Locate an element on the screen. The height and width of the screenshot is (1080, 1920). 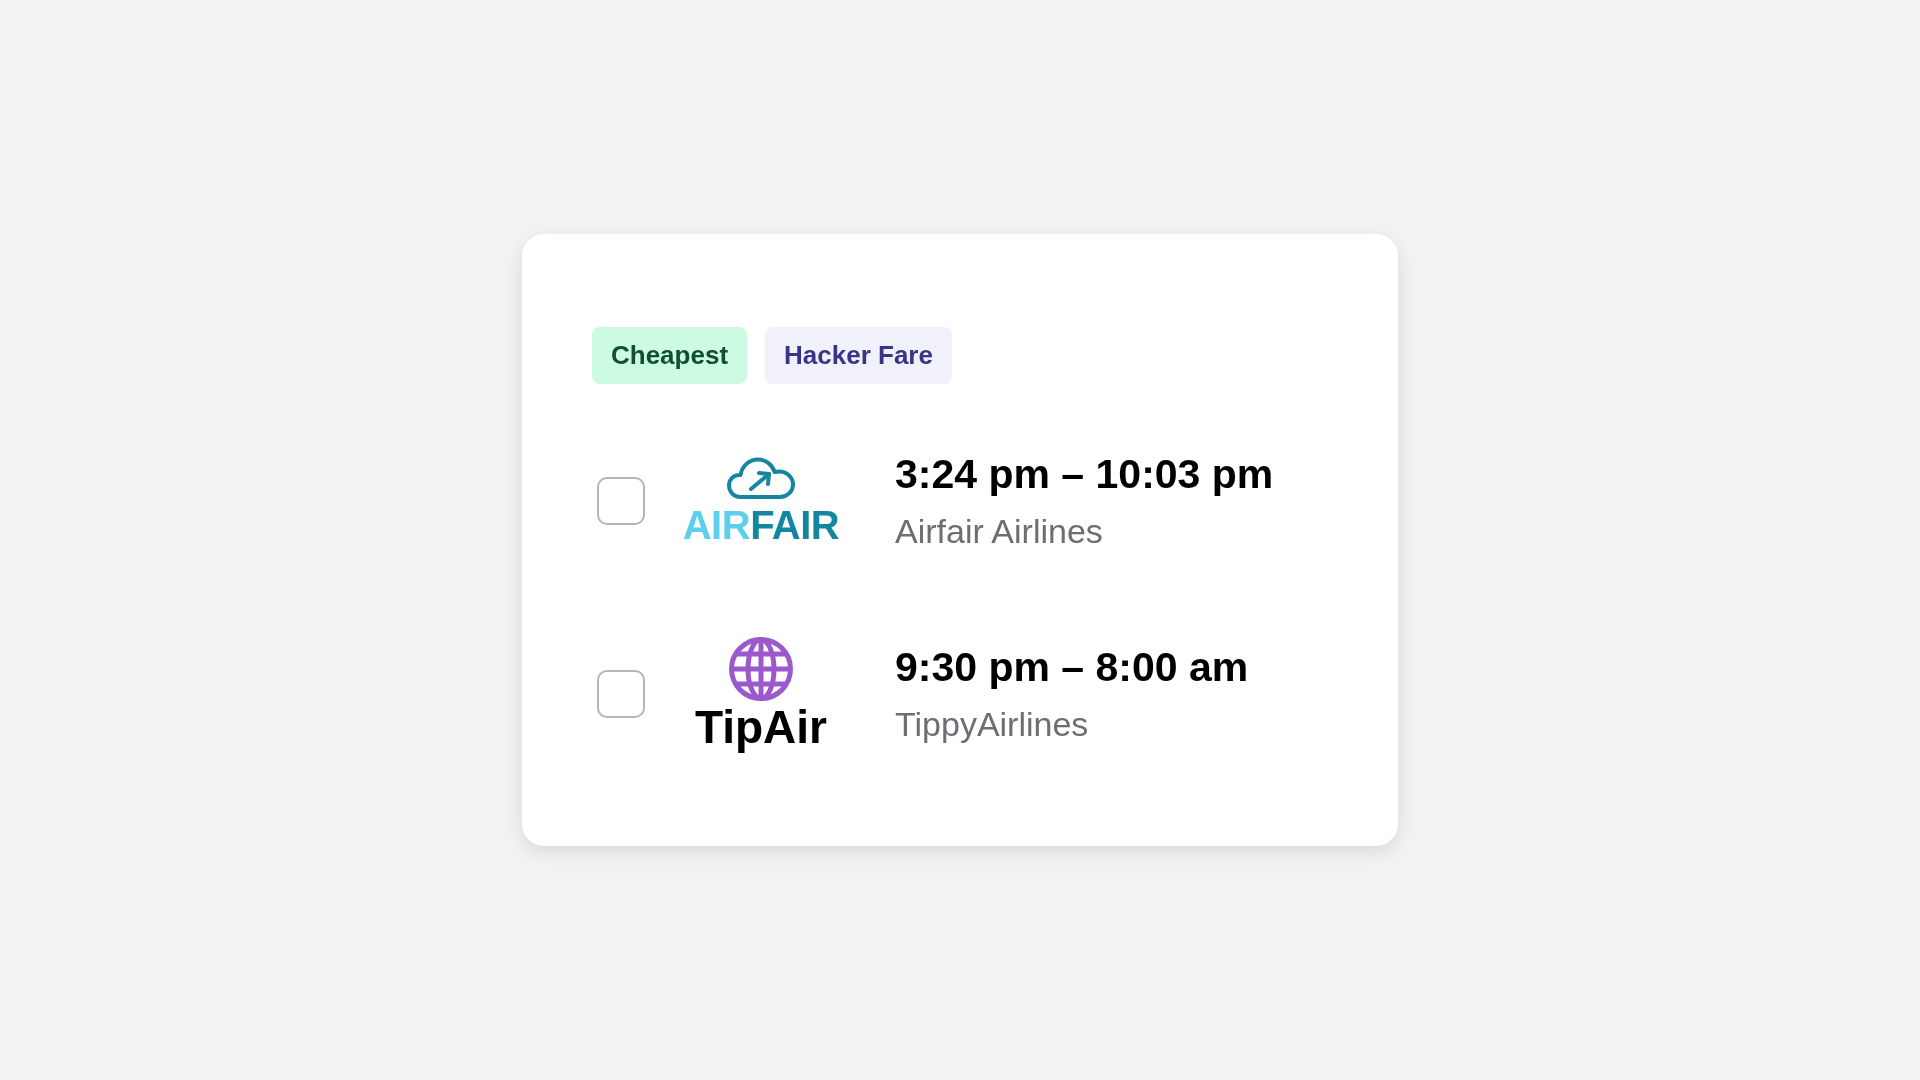
flight-times: 3:24 pm – 10:03 pm is located at coordinates (1084, 474).